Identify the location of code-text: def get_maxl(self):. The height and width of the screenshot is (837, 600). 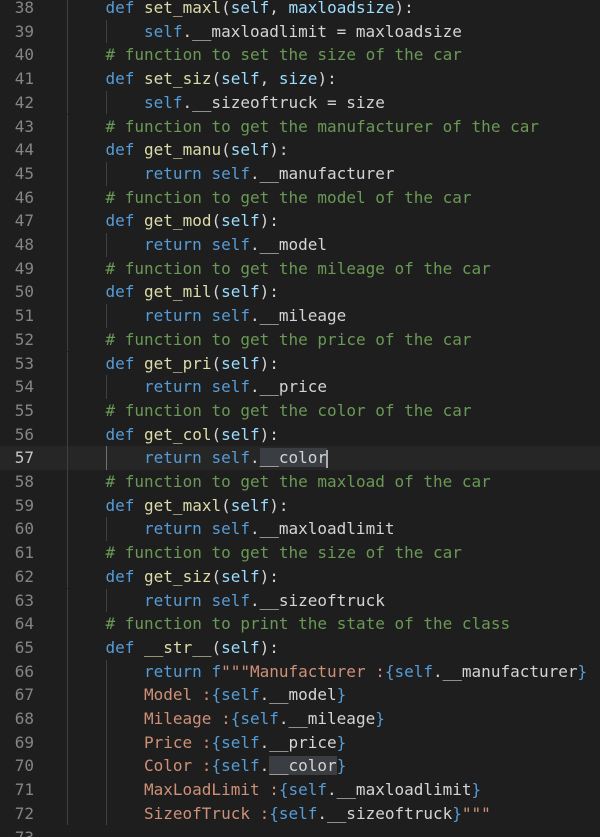
(197, 506).